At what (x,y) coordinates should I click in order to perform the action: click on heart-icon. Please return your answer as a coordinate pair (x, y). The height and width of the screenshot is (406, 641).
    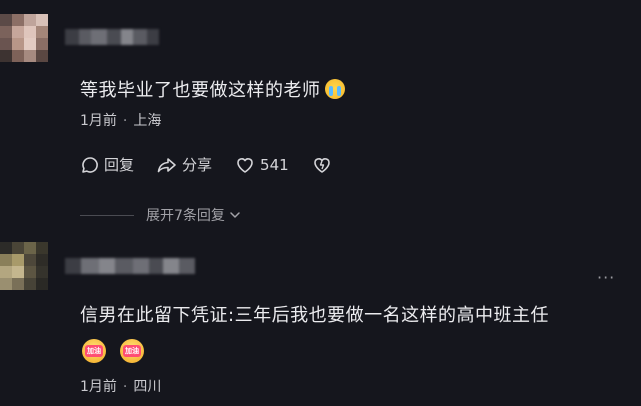
    Looking at the image, I should click on (245, 165).